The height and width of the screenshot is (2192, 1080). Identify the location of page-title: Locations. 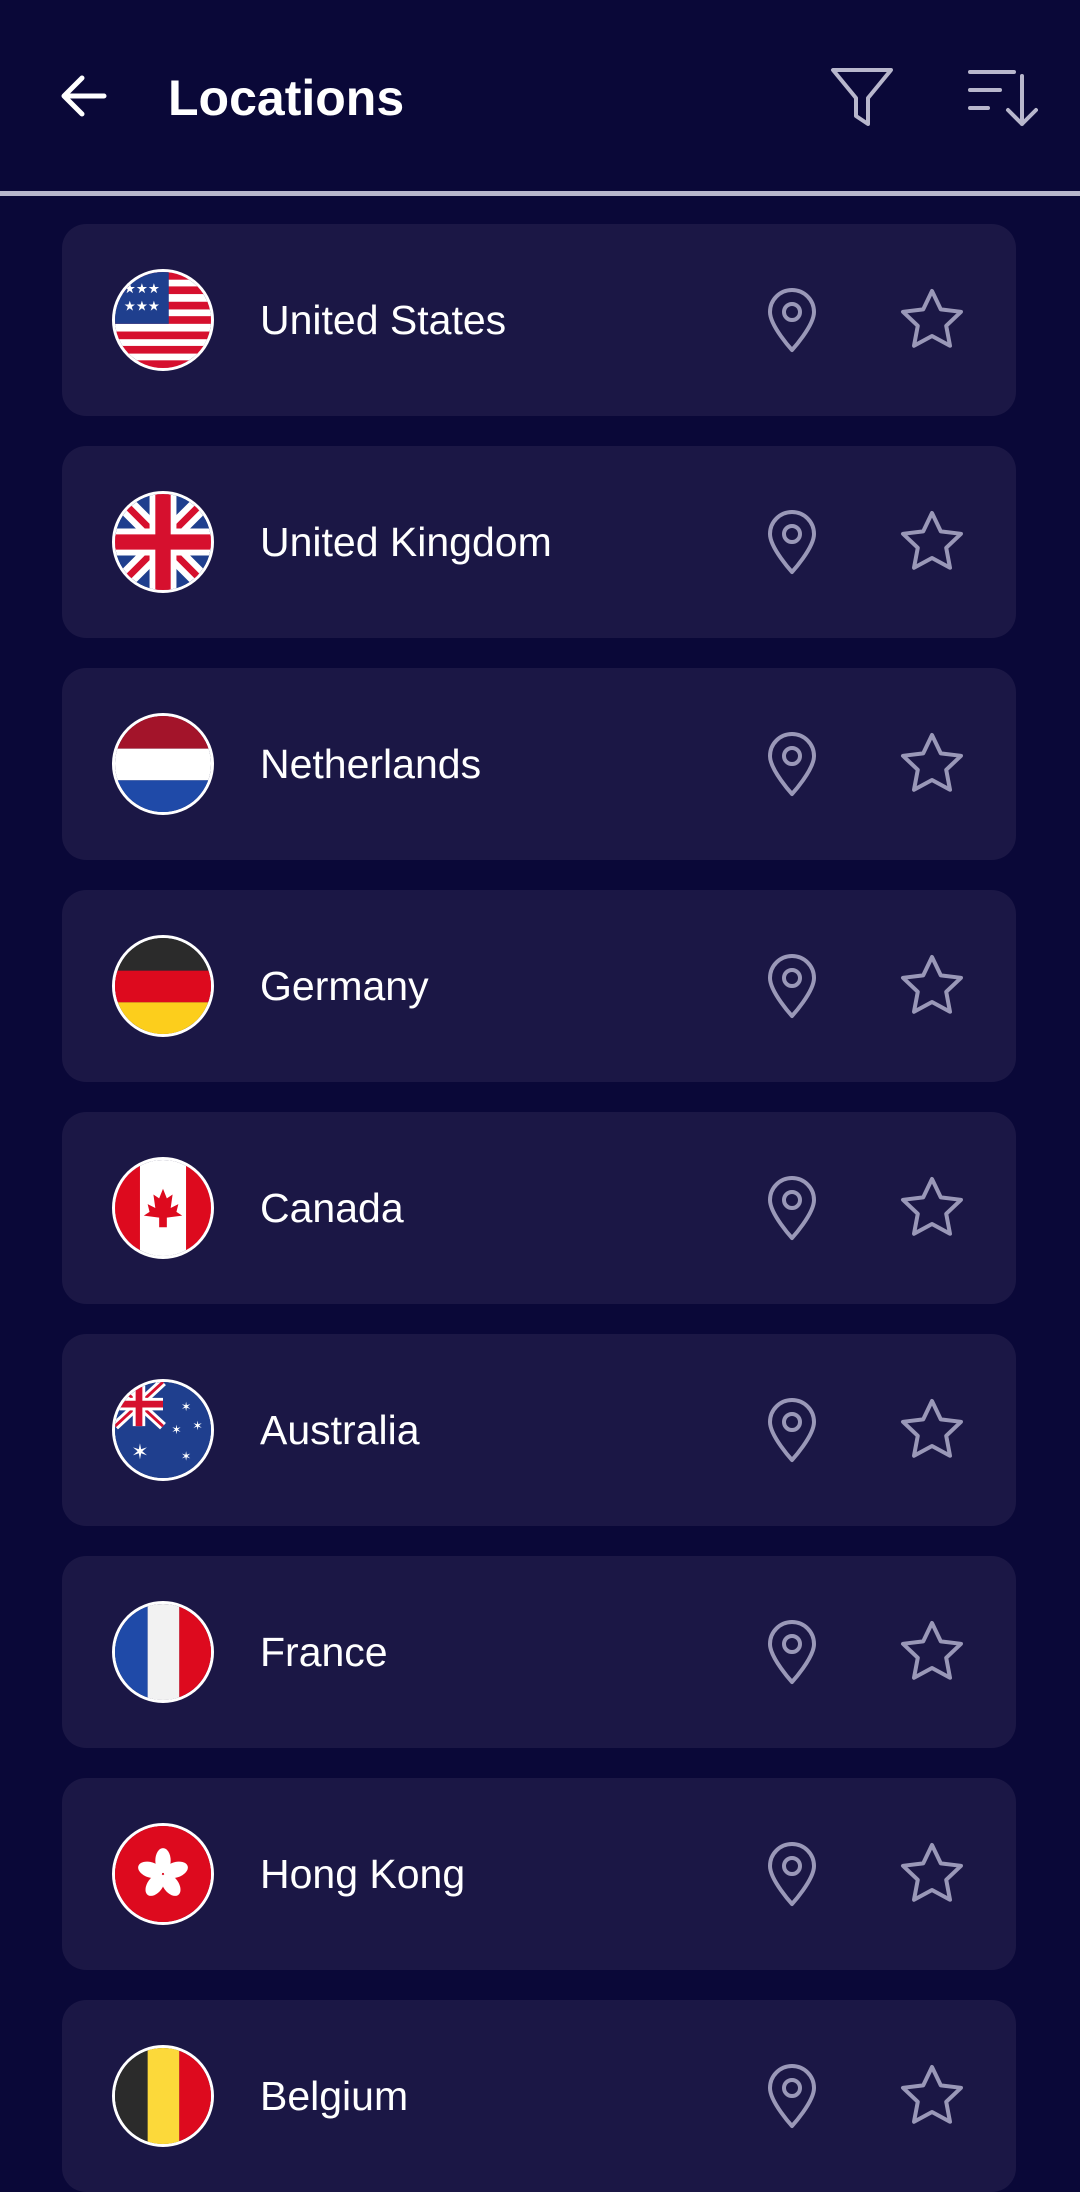
(286, 98).